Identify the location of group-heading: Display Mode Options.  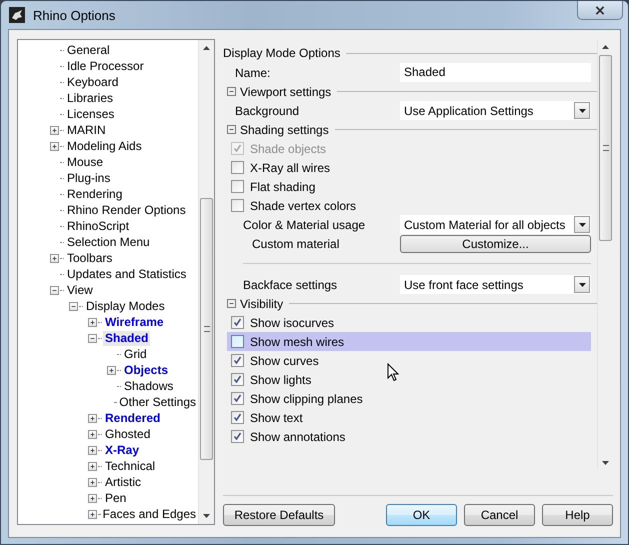
(281, 53).